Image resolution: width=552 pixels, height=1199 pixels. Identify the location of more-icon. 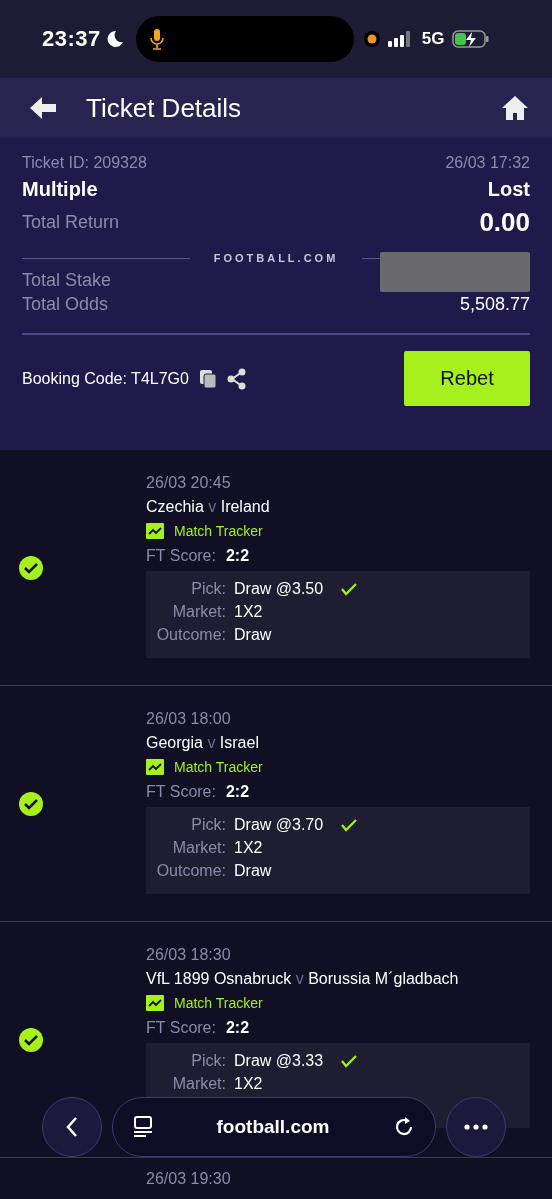
(476, 1127).